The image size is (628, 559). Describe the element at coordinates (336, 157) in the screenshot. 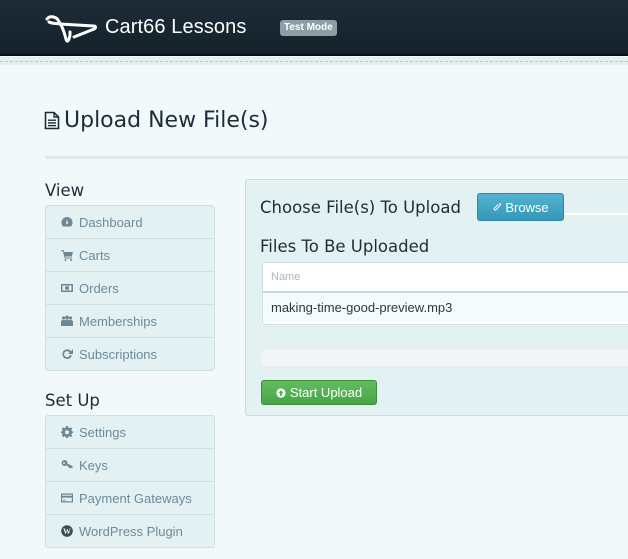

I see `title-divider` at that location.